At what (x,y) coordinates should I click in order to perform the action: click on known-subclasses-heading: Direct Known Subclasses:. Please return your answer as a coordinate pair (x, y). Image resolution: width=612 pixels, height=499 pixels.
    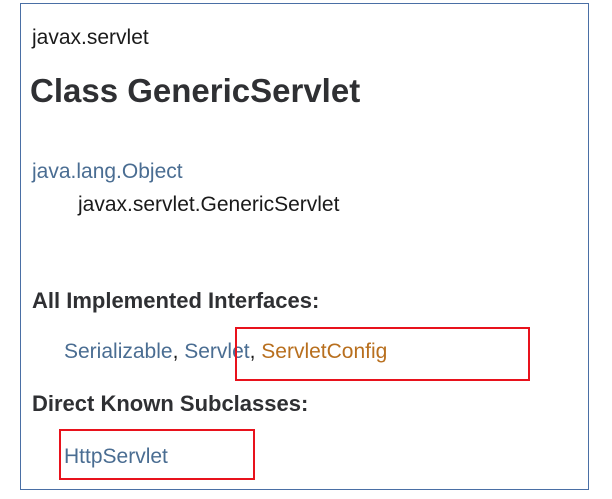
    Looking at the image, I should click on (170, 403).